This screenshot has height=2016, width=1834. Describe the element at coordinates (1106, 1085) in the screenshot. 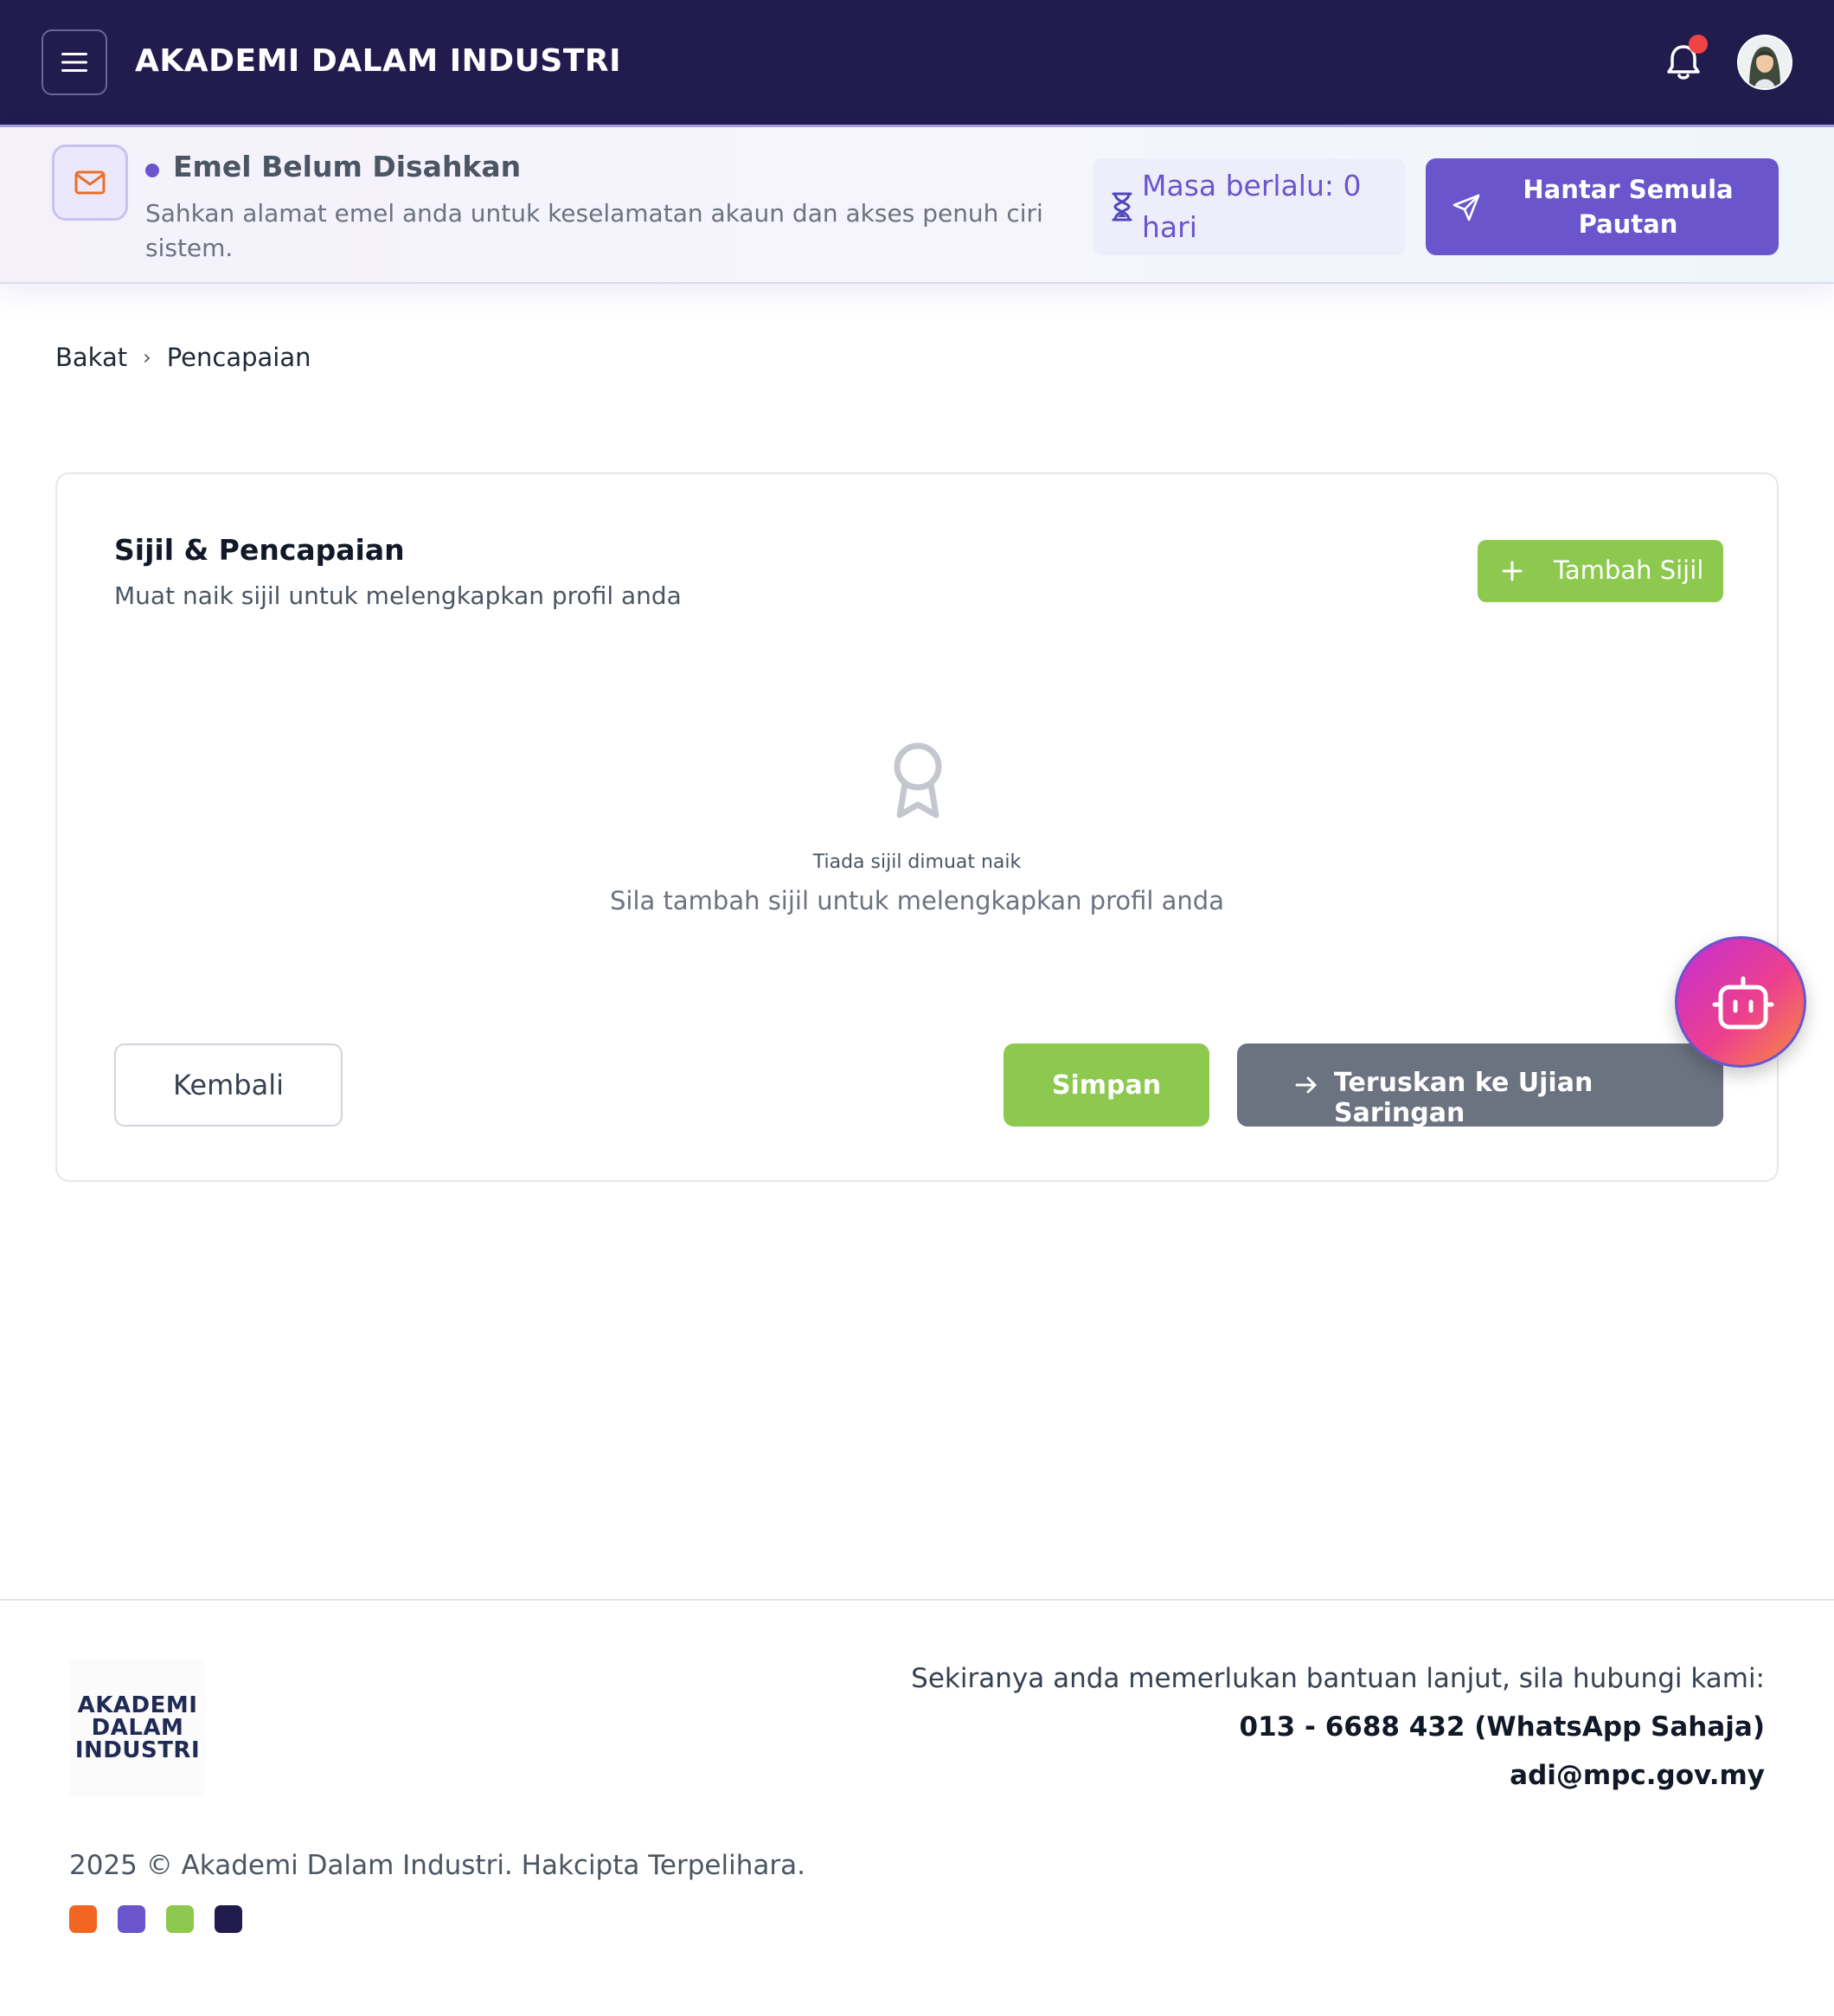

I see `save-button: Simpan` at that location.